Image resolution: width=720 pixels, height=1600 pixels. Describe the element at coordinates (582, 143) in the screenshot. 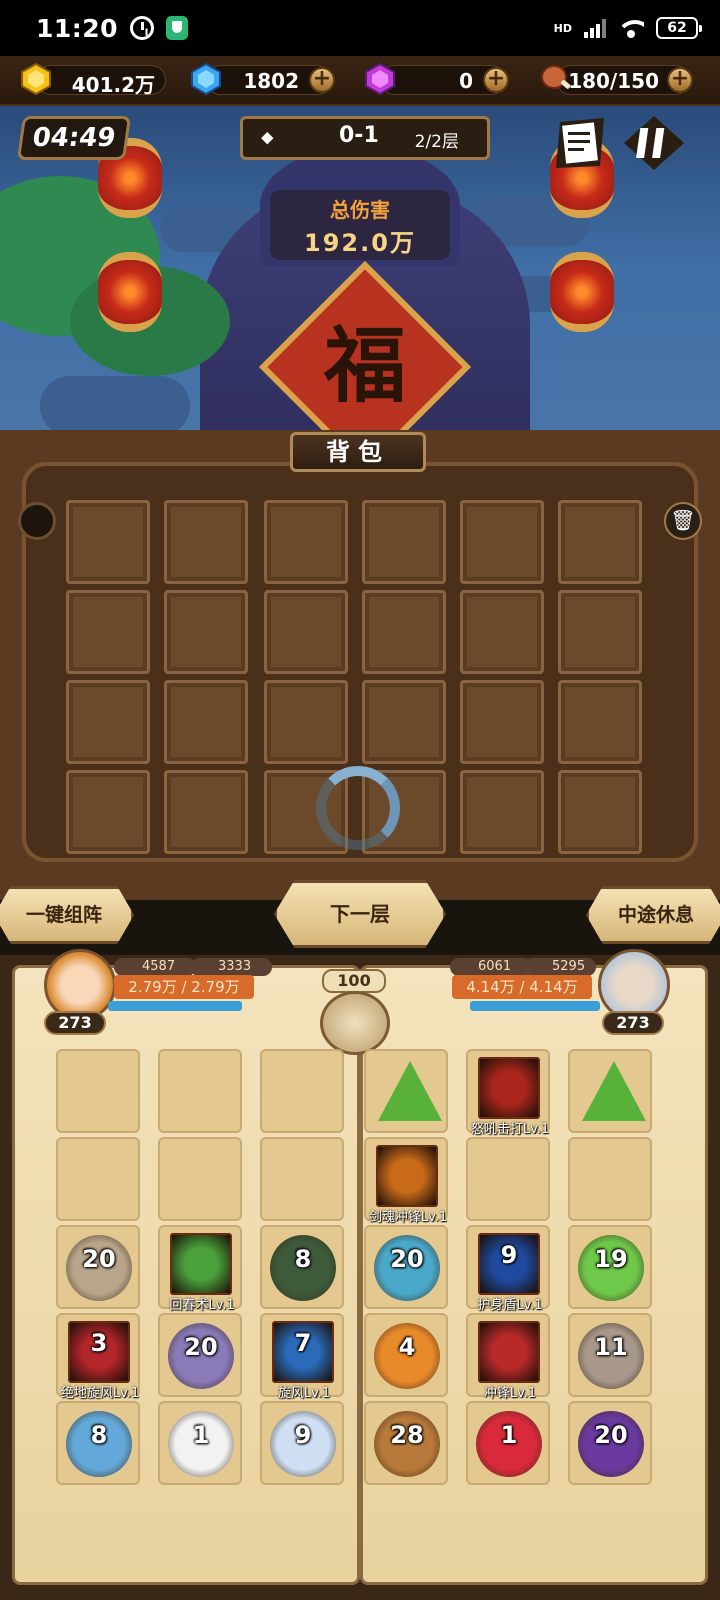

I see `notes-icon` at that location.